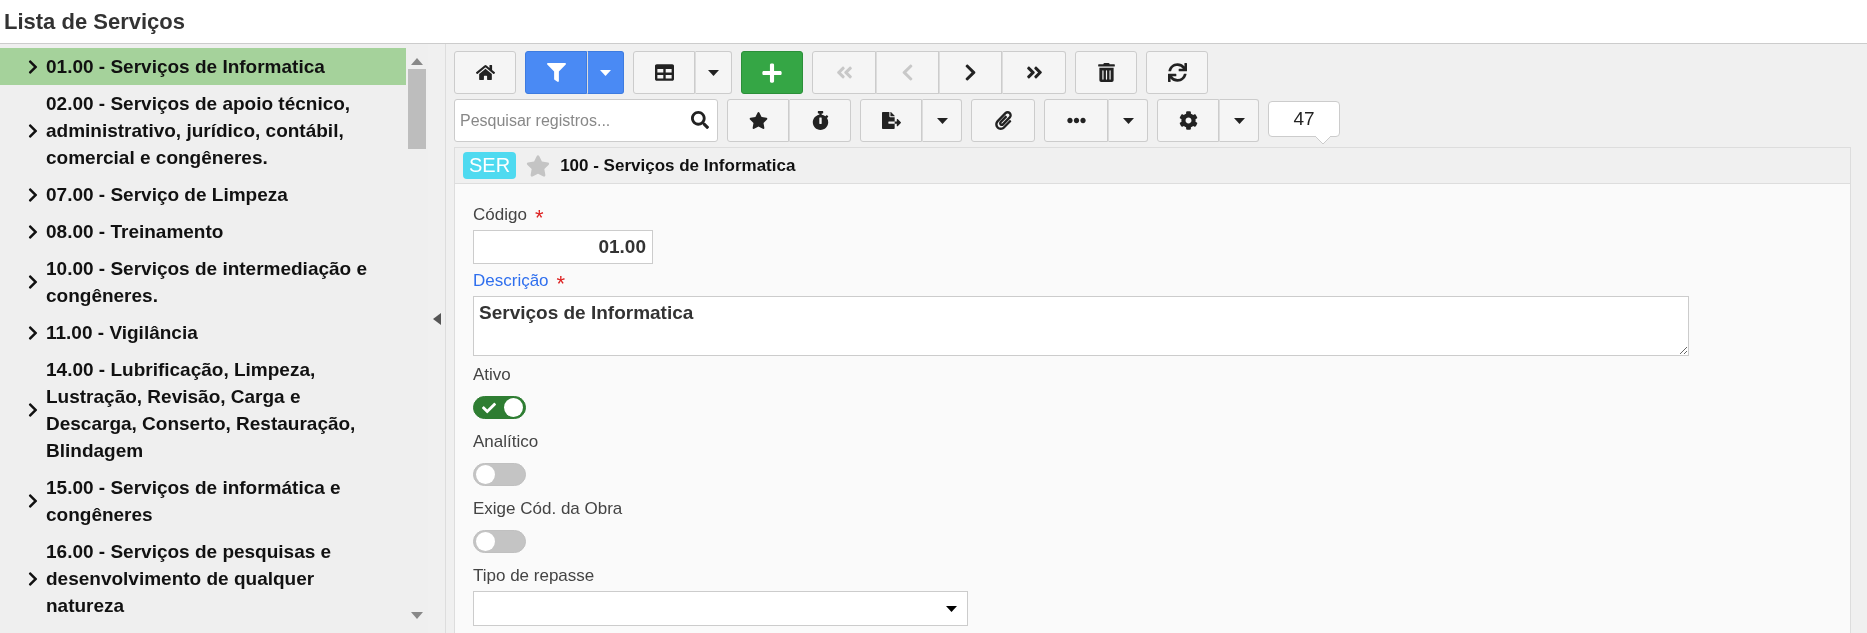 The image size is (1867, 633). What do you see at coordinates (203, 231) in the screenshot?
I see `sidebar-item: 08.00 - Treinamento` at bounding box center [203, 231].